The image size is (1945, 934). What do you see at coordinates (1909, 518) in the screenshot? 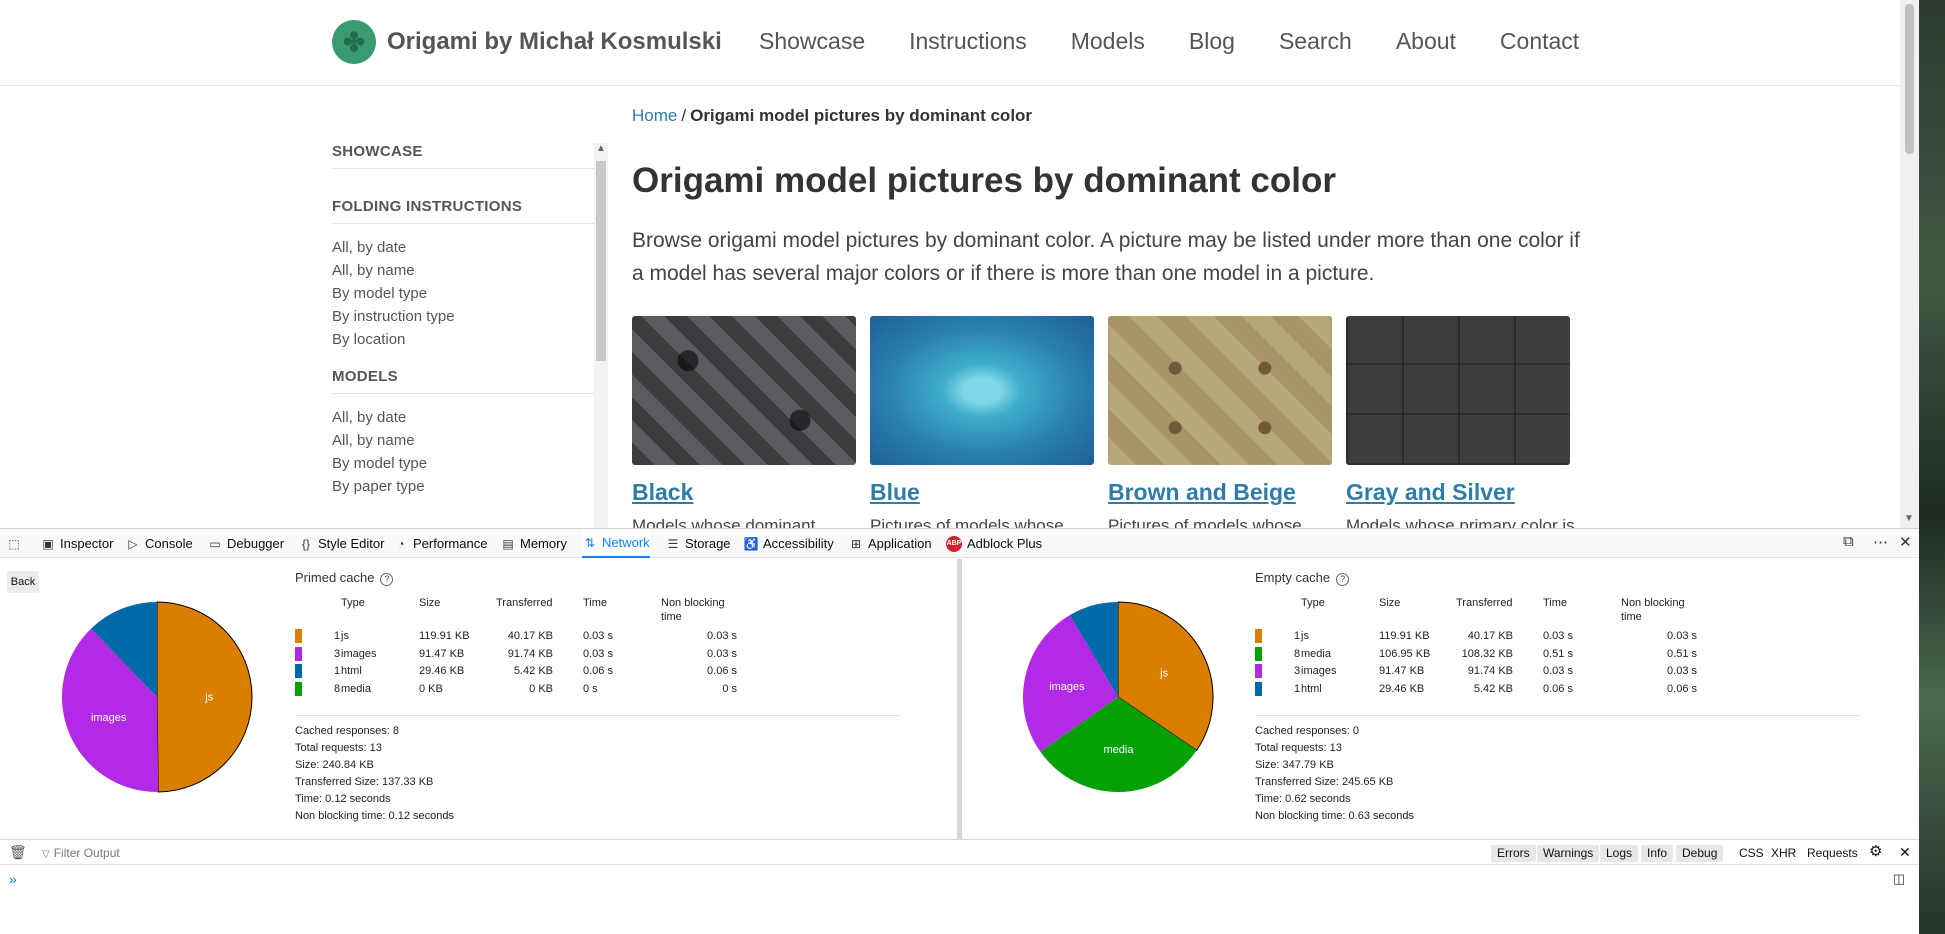
I see `scroll-down-arrow-icon: ▼` at bounding box center [1909, 518].